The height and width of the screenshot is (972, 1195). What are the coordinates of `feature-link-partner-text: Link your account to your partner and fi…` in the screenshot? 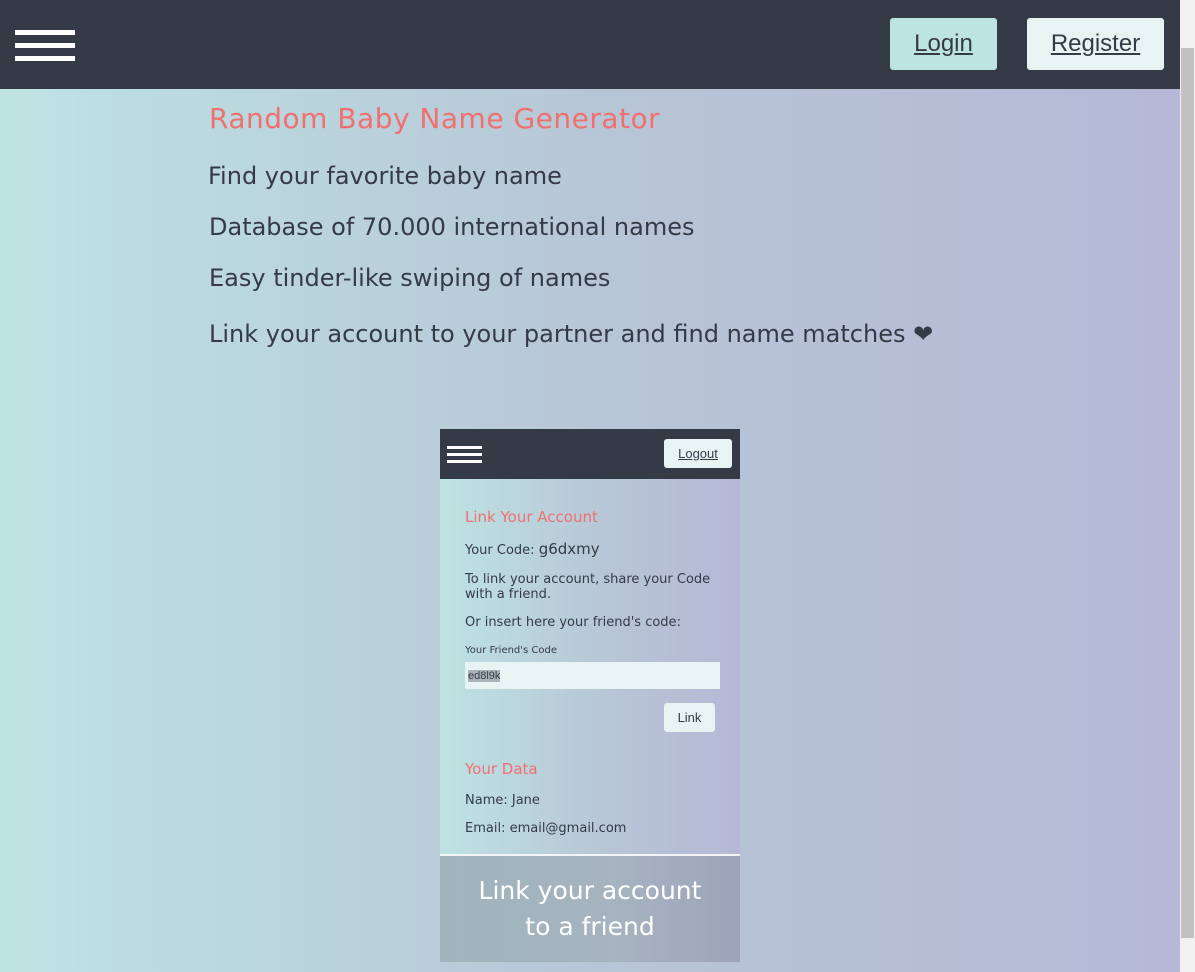 It's located at (557, 334).